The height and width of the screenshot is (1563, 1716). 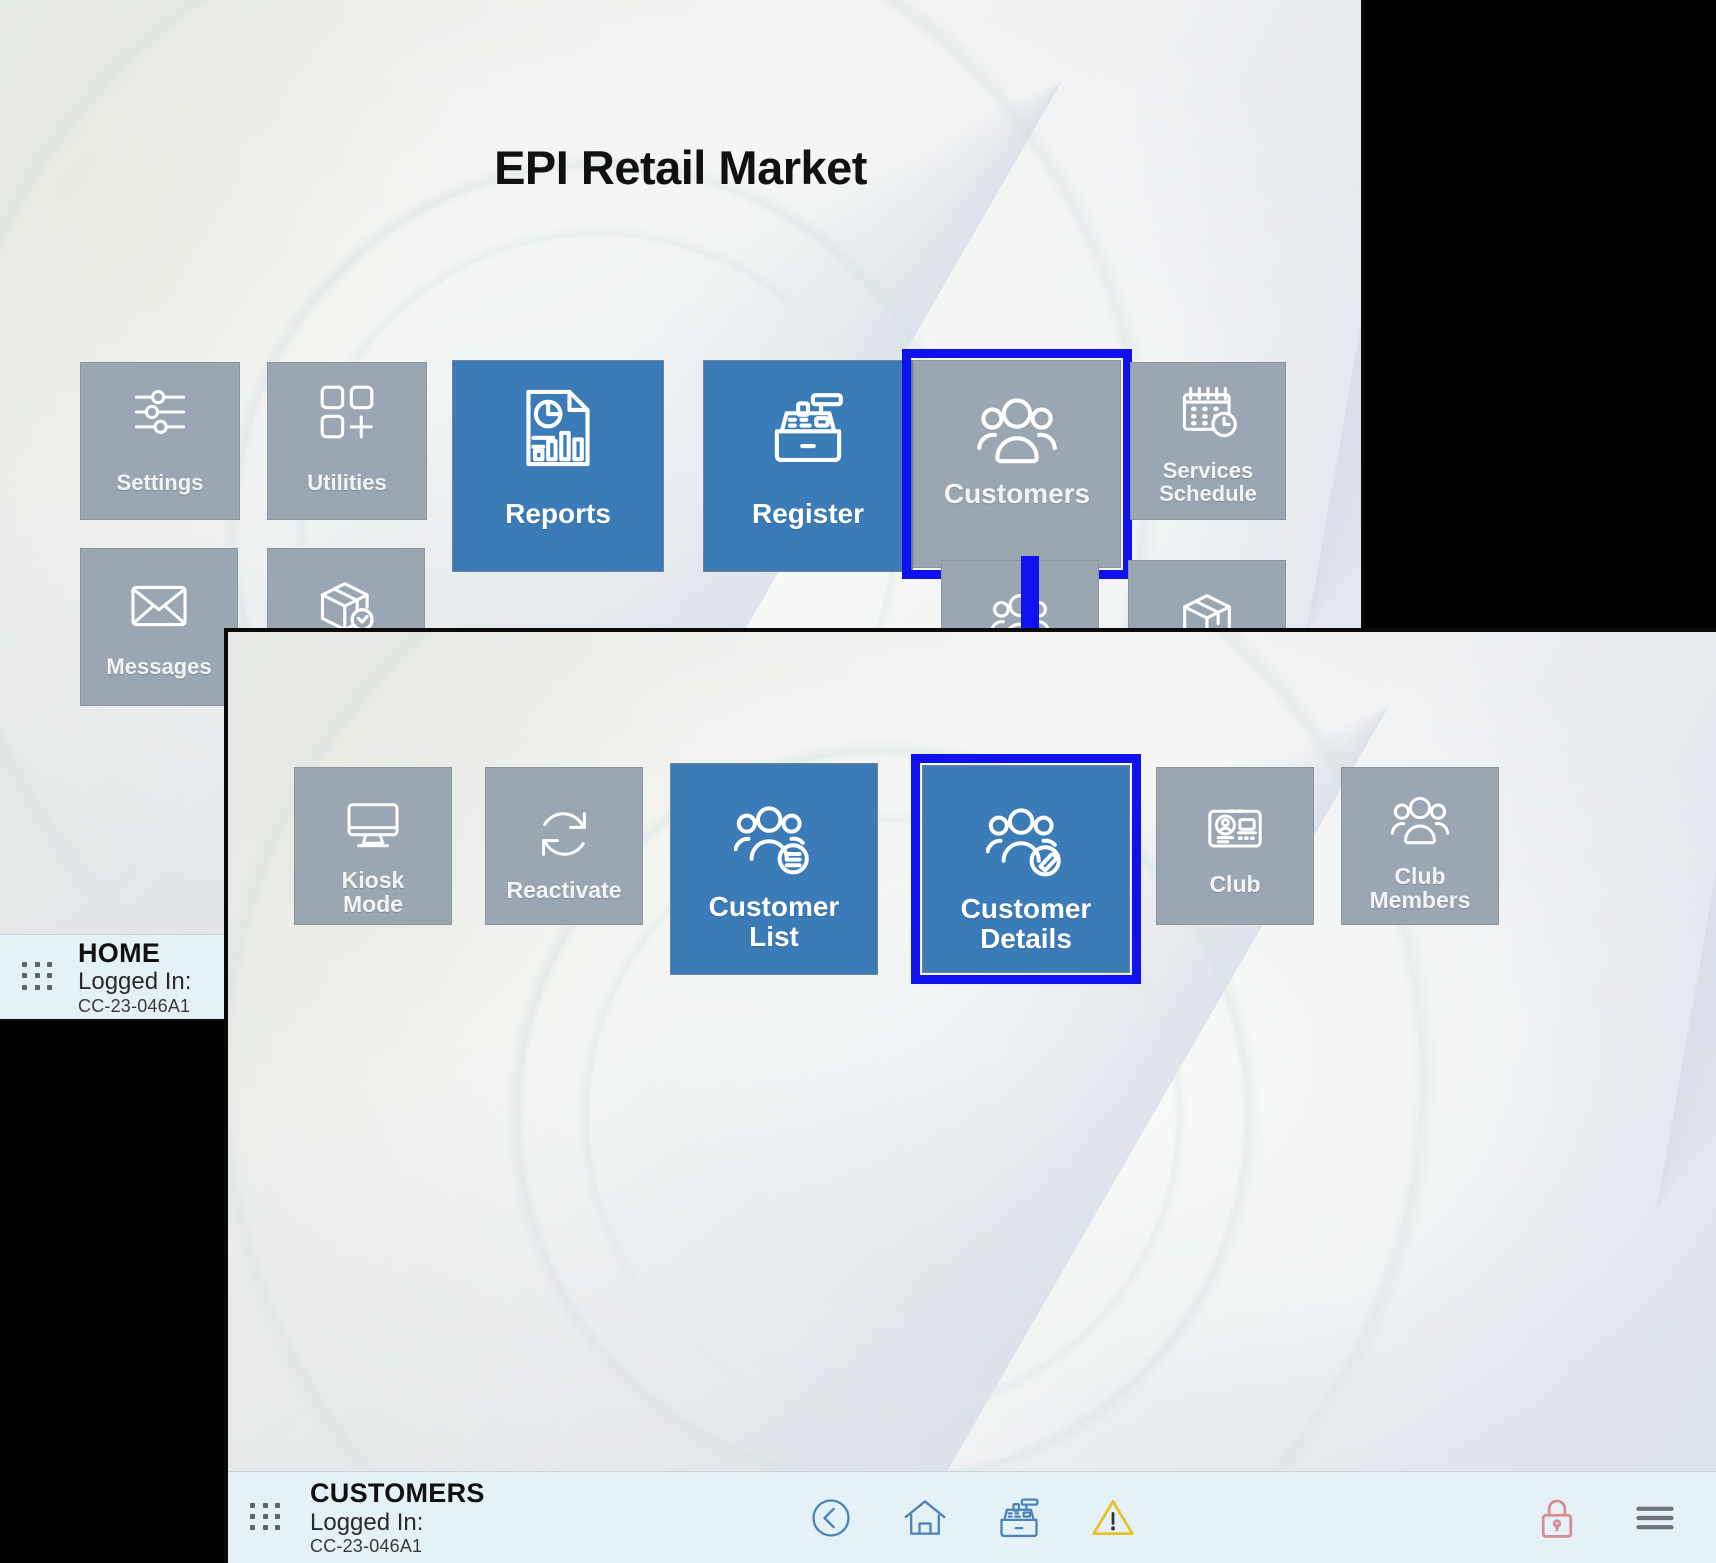 I want to click on tile-label: Reports, so click(x=558, y=513).